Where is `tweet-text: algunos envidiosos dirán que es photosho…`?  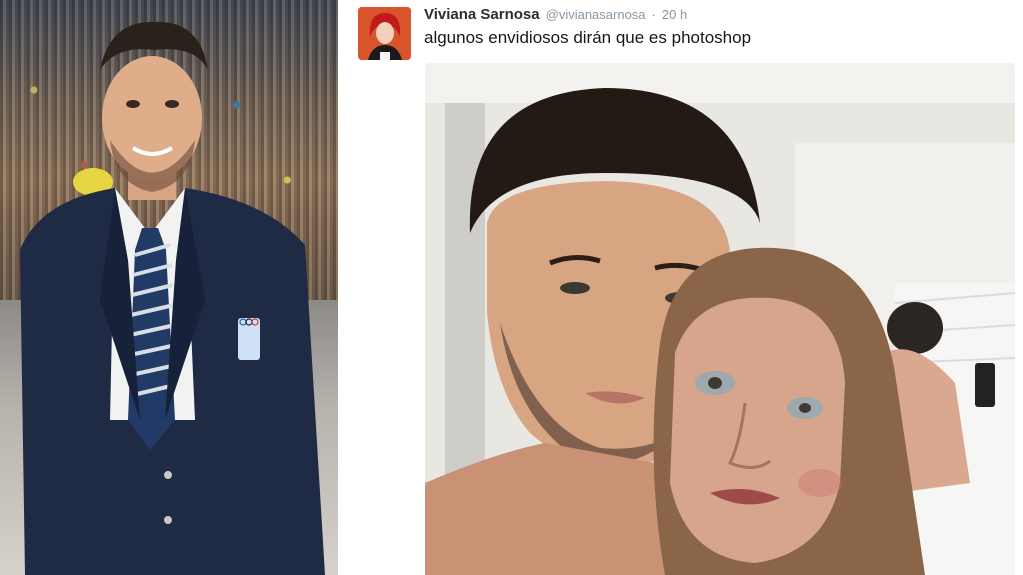
tweet-text: algunos envidiosos dirán que es photosho… is located at coordinates (588, 37).